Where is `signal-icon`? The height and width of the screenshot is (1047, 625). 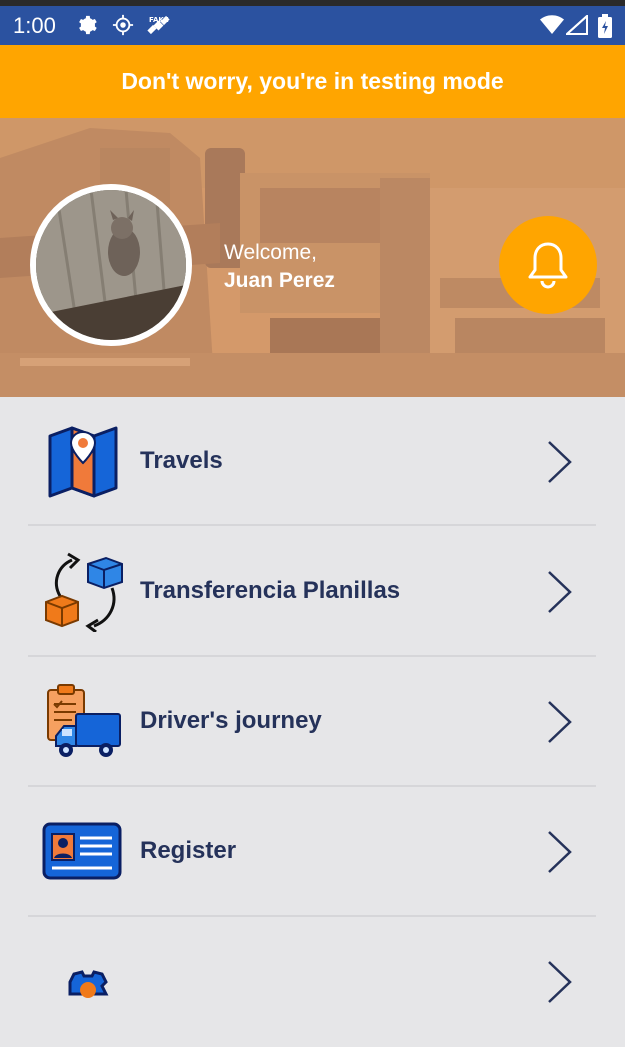 signal-icon is located at coordinates (576, 26).